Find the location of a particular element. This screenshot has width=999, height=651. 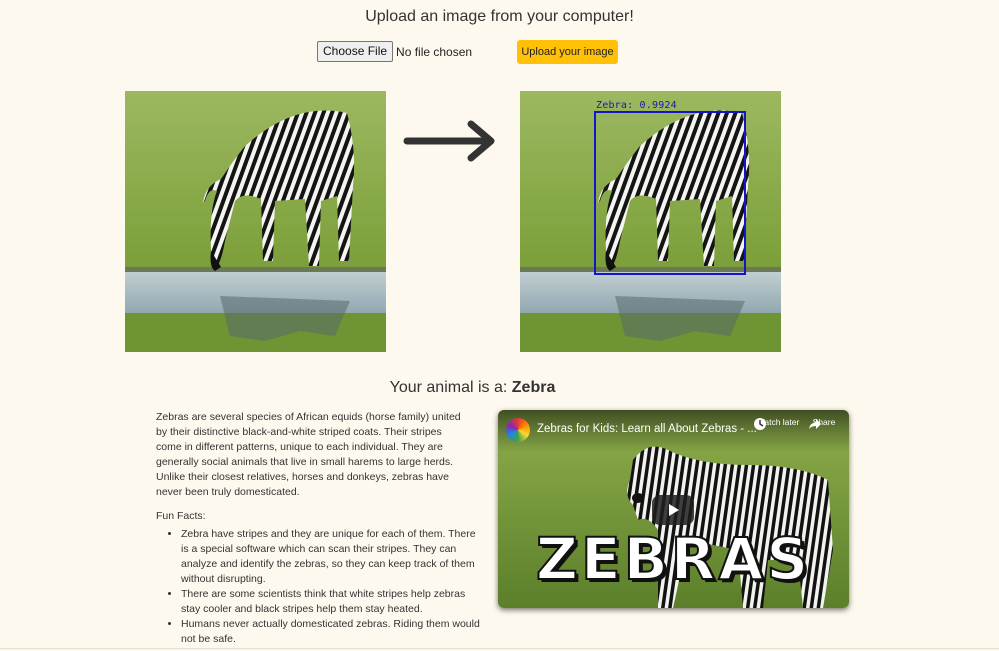

result-prefix: Your animal is a: is located at coordinates (448, 387).